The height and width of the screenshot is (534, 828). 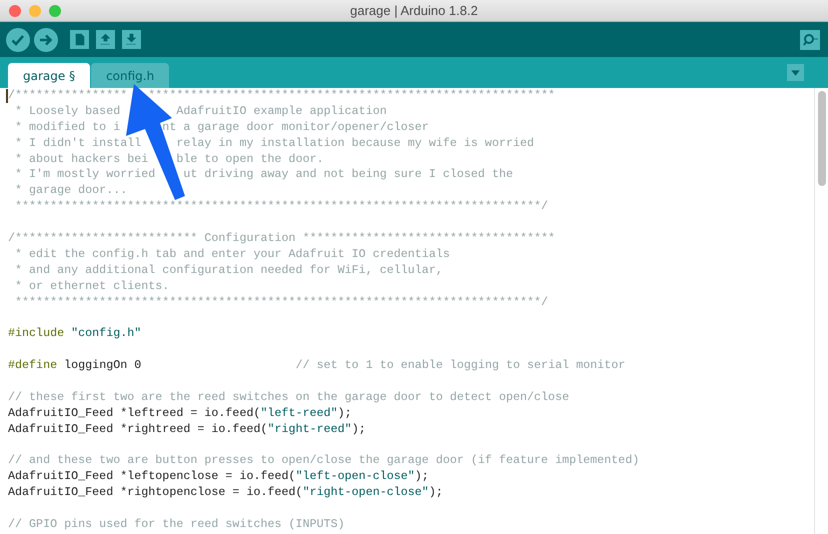 What do you see at coordinates (347, 174) in the screenshot?
I see `code-token: ut driving away and not being sure I closed the` at bounding box center [347, 174].